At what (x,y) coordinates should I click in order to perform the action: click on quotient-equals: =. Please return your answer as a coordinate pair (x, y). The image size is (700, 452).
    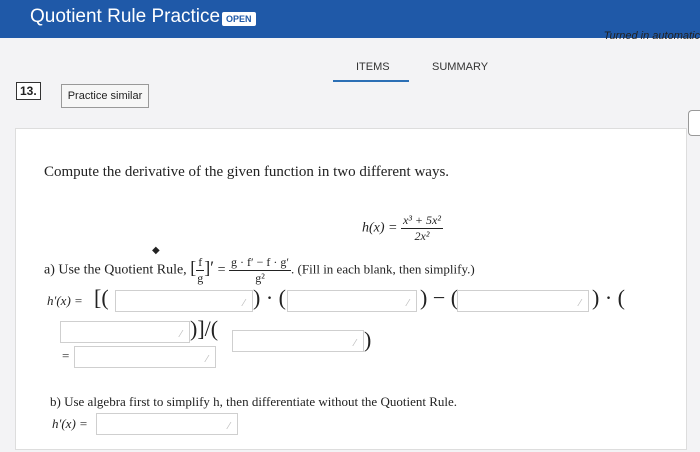
    Looking at the image, I should click on (221, 270).